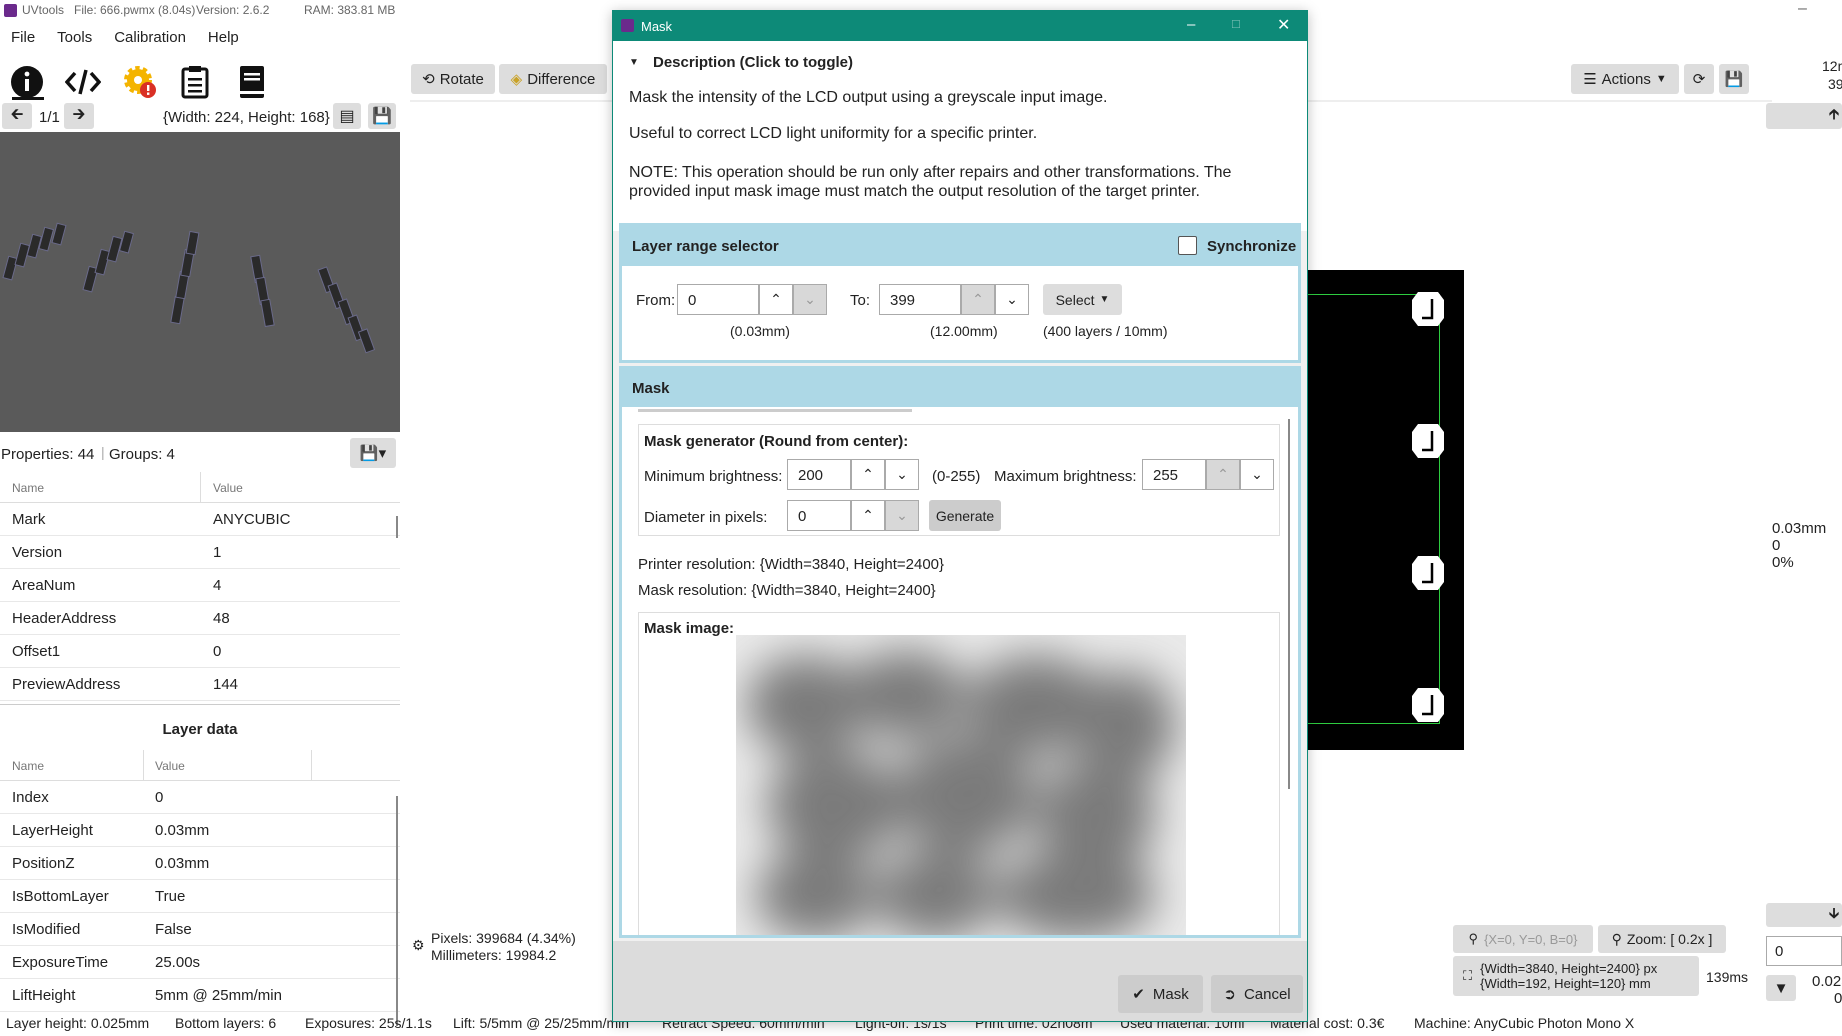 The width and height of the screenshot is (1842, 1036). I want to click on zoom-button: ⚲ Zoom: [ 0.2x ], so click(1662, 939).